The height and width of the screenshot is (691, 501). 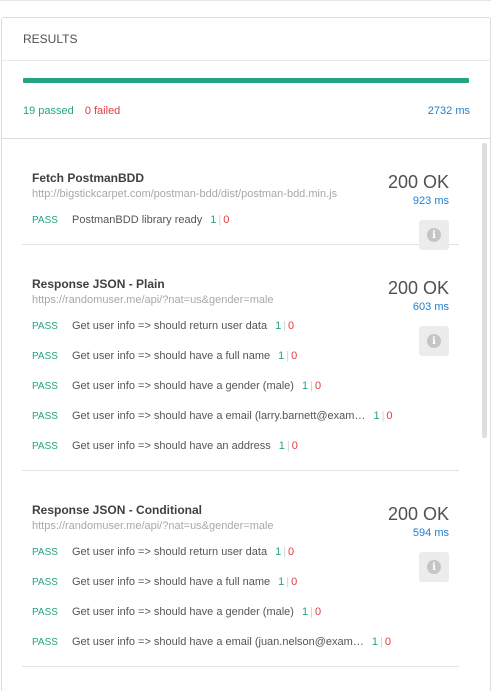 What do you see at coordinates (48, 111) in the screenshot?
I see `passed-count: 19 passed` at bounding box center [48, 111].